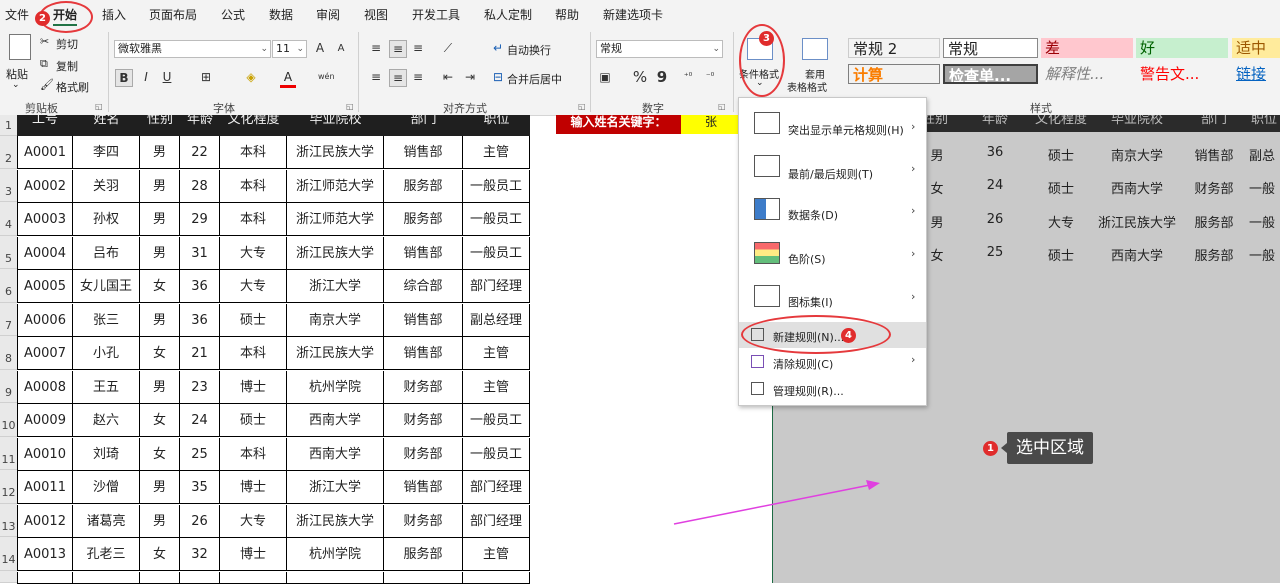 The height and width of the screenshot is (584, 1280). I want to click on row-header: 5, so click(8, 252).